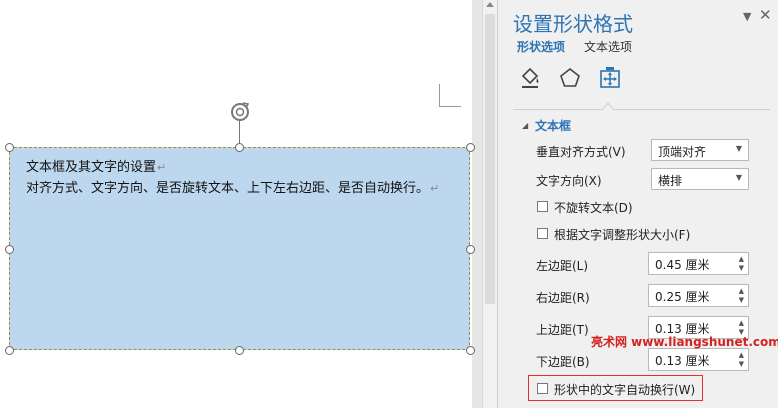  I want to click on tab-shape-options: 形状选项, so click(541, 46).